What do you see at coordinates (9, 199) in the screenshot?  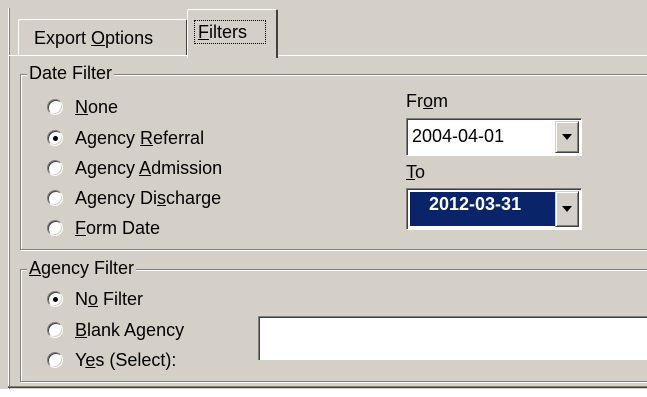 I see `frame-edge-left` at bounding box center [9, 199].